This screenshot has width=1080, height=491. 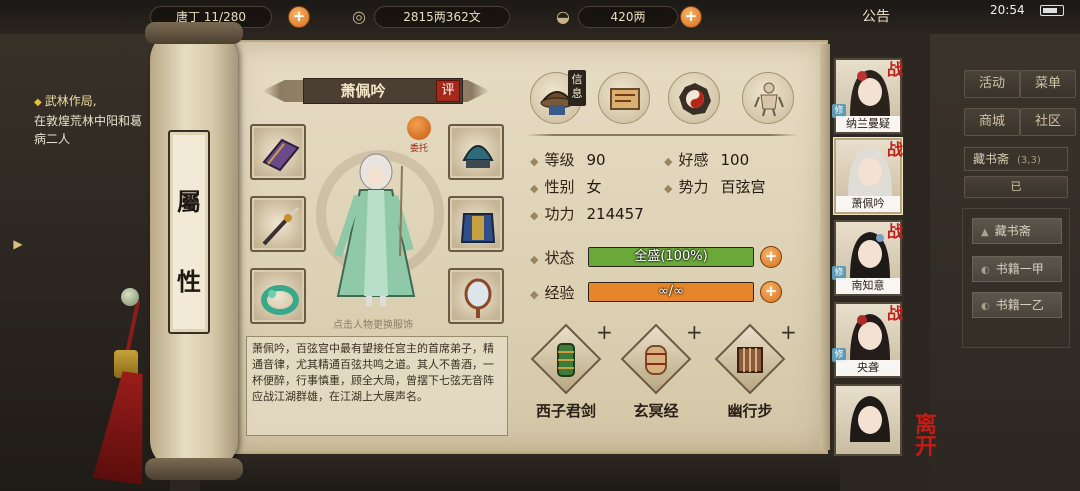 What do you see at coordinates (596, 160) in the screenshot?
I see `stat-value: 90` at bounding box center [596, 160].